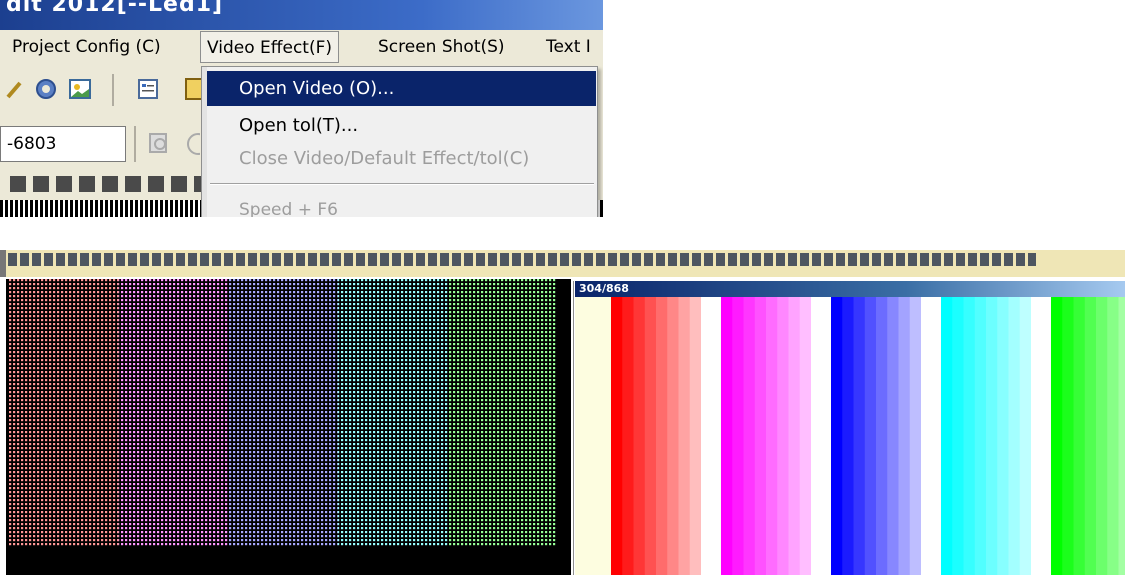 This screenshot has width=1125, height=575. What do you see at coordinates (86, 47) in the screenshot?
I see `menu-project-config: Project Config (C)` at bounding box center [86, 47].